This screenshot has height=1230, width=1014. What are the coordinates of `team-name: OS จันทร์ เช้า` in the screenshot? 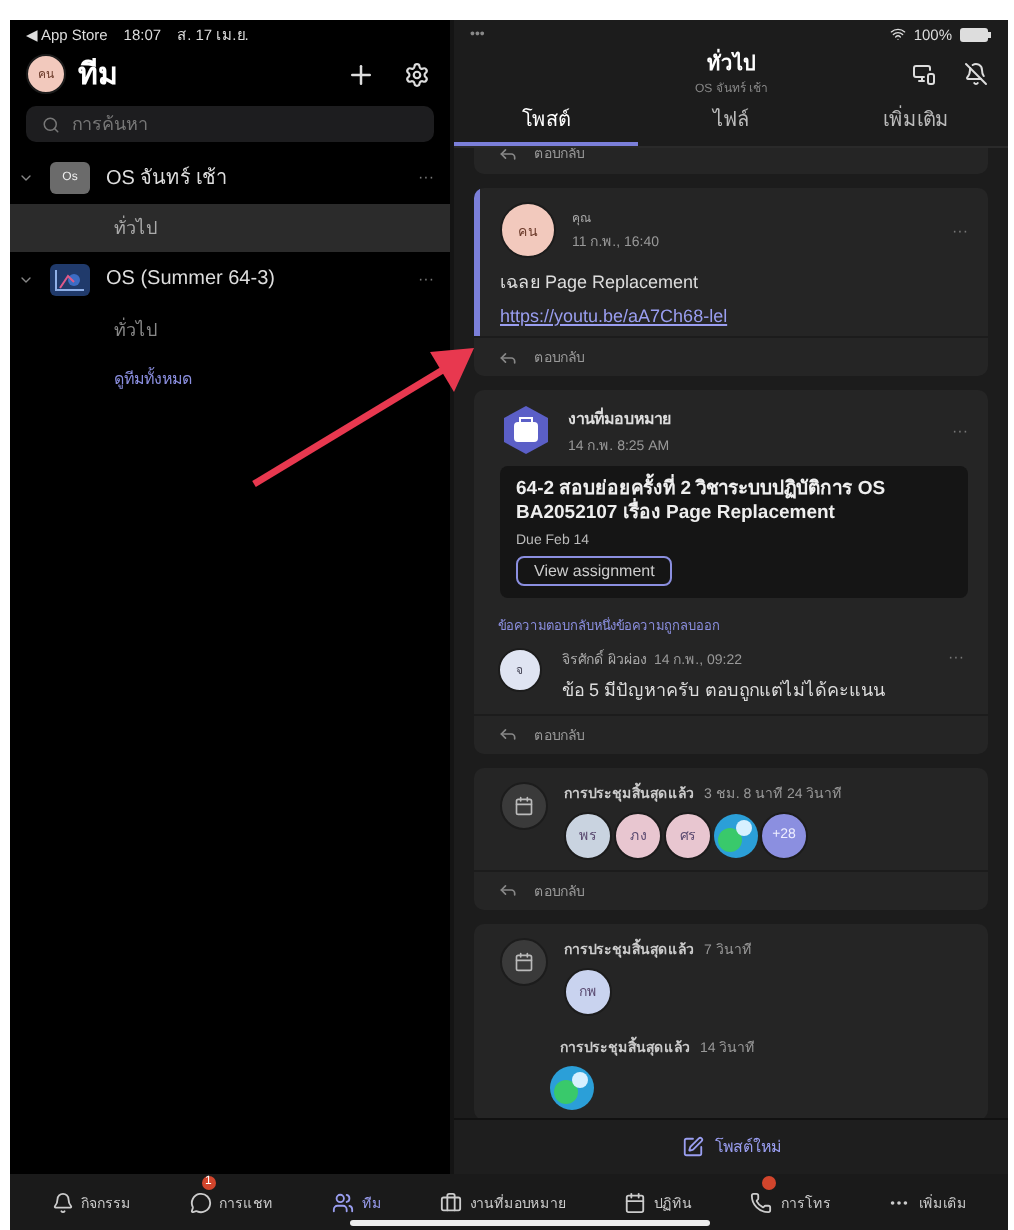 It's located at (254, 177).